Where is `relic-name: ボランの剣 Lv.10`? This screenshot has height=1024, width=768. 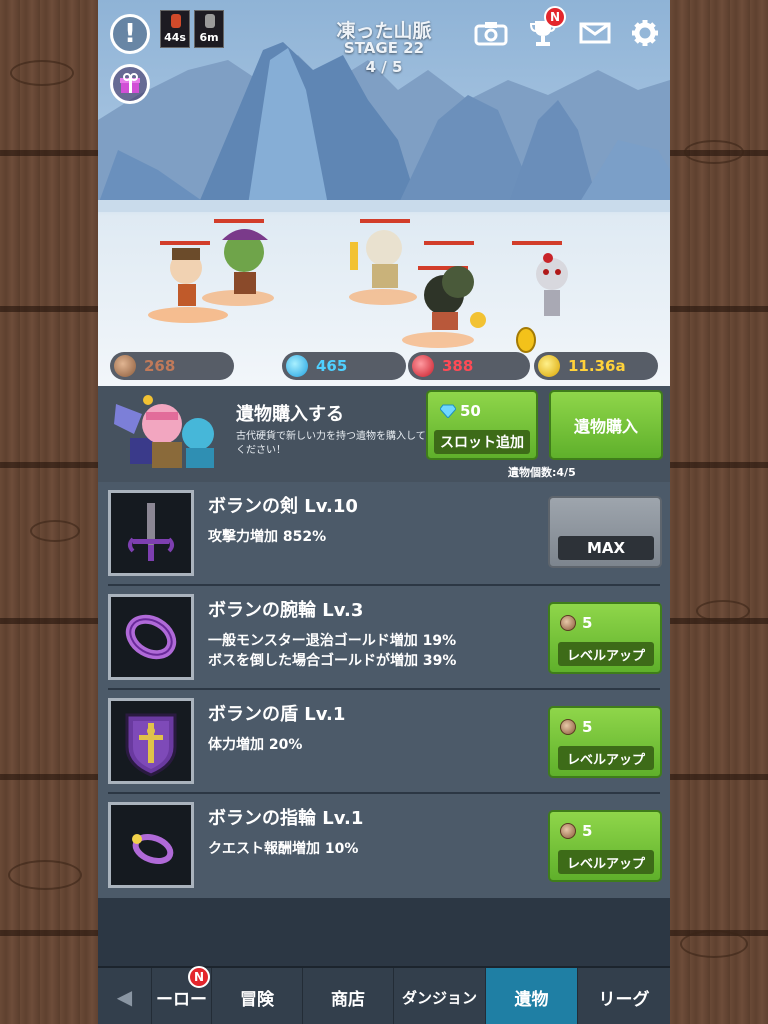
relic-name: ボランの剣 Lv.10 is located at coordinates (283, 506).